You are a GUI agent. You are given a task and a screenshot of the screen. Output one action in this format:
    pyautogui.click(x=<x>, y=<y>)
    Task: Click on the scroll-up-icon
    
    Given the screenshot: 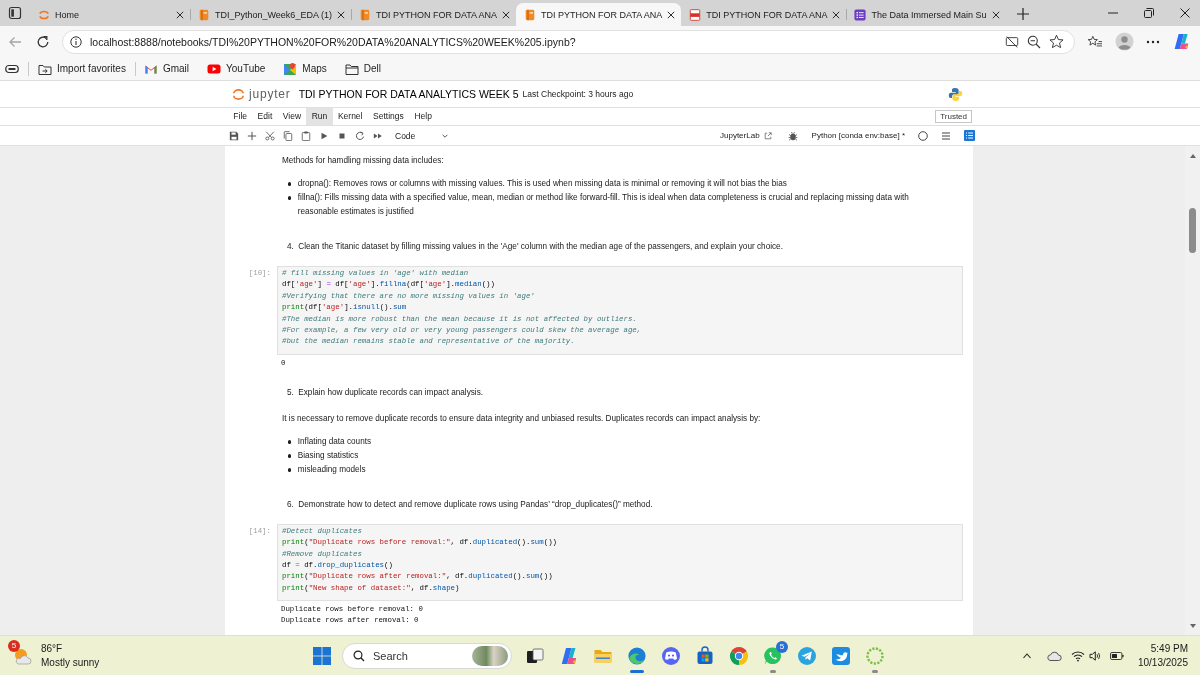 What is the action you would take?
    pyautogui.click(x=1192, y=156)
    